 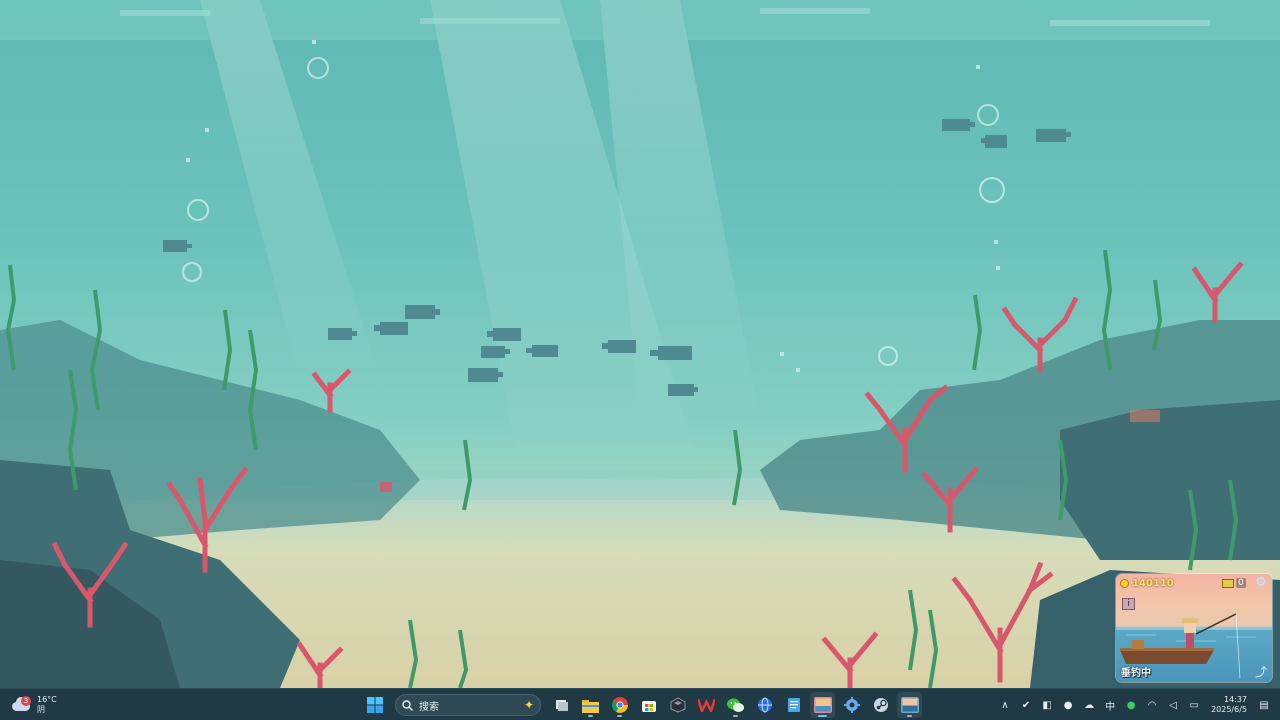 I want to click on clock: 14:37 2025/6/5, so click(x=1229, y=705).